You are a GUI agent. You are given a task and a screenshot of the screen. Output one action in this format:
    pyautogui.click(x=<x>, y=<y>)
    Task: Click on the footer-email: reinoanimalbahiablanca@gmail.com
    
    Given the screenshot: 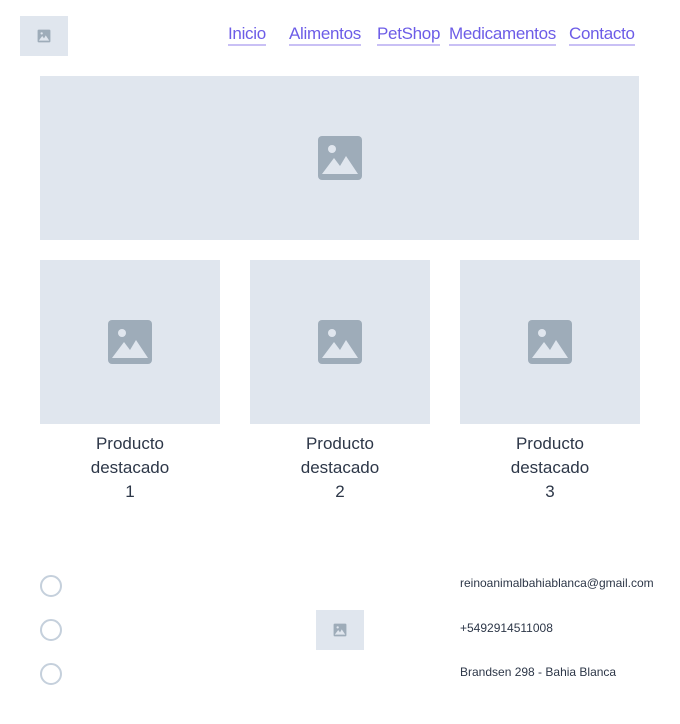 What is the action you would take?
    pyautogui.click(x=557, y=583)
    